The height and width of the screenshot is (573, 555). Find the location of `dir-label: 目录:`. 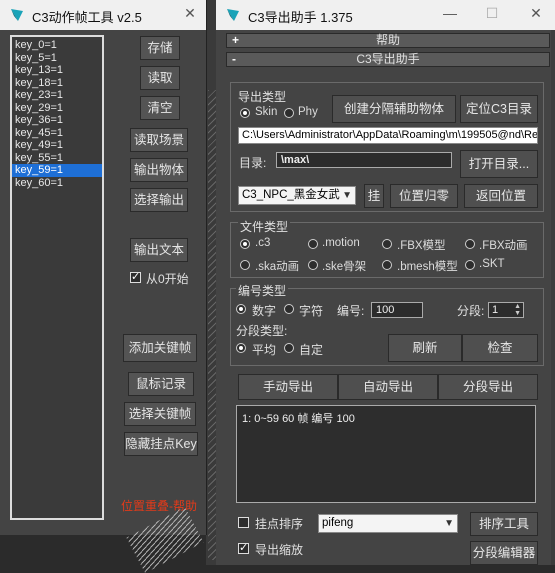

dir-label: 目录: is located at coordinates (253, 163).